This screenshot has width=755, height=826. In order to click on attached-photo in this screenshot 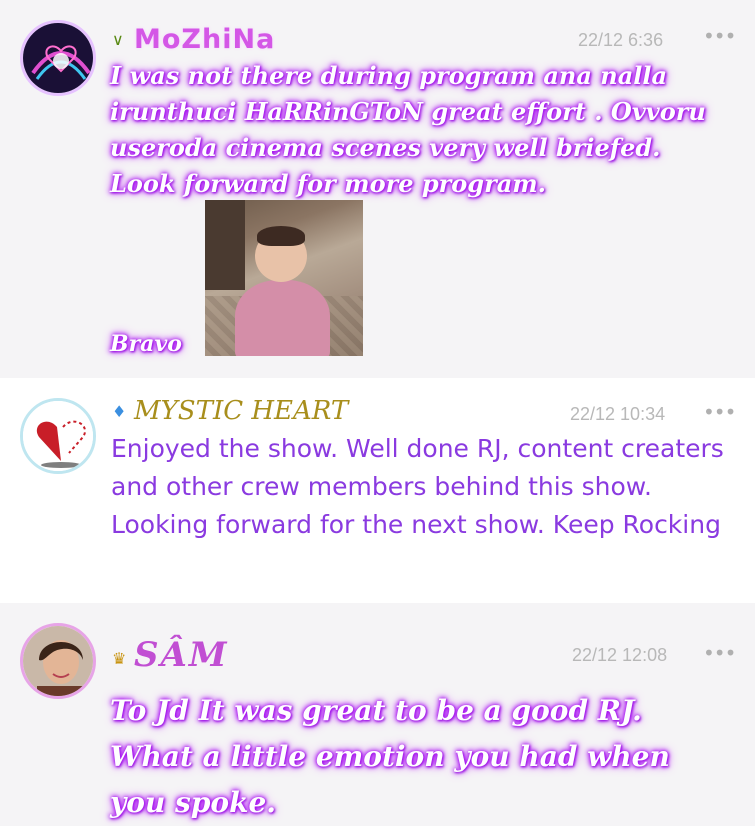, I will do `click(284, 278)`.